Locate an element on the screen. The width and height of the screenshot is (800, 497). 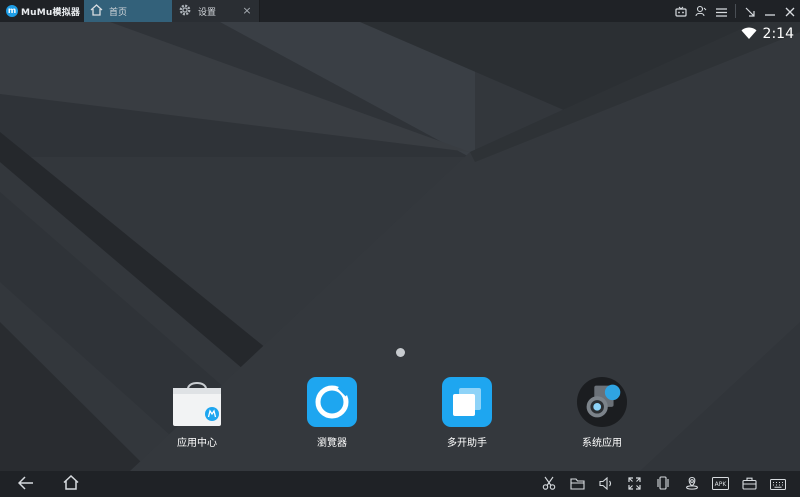
menu-button is located at coordinates (721, 11).